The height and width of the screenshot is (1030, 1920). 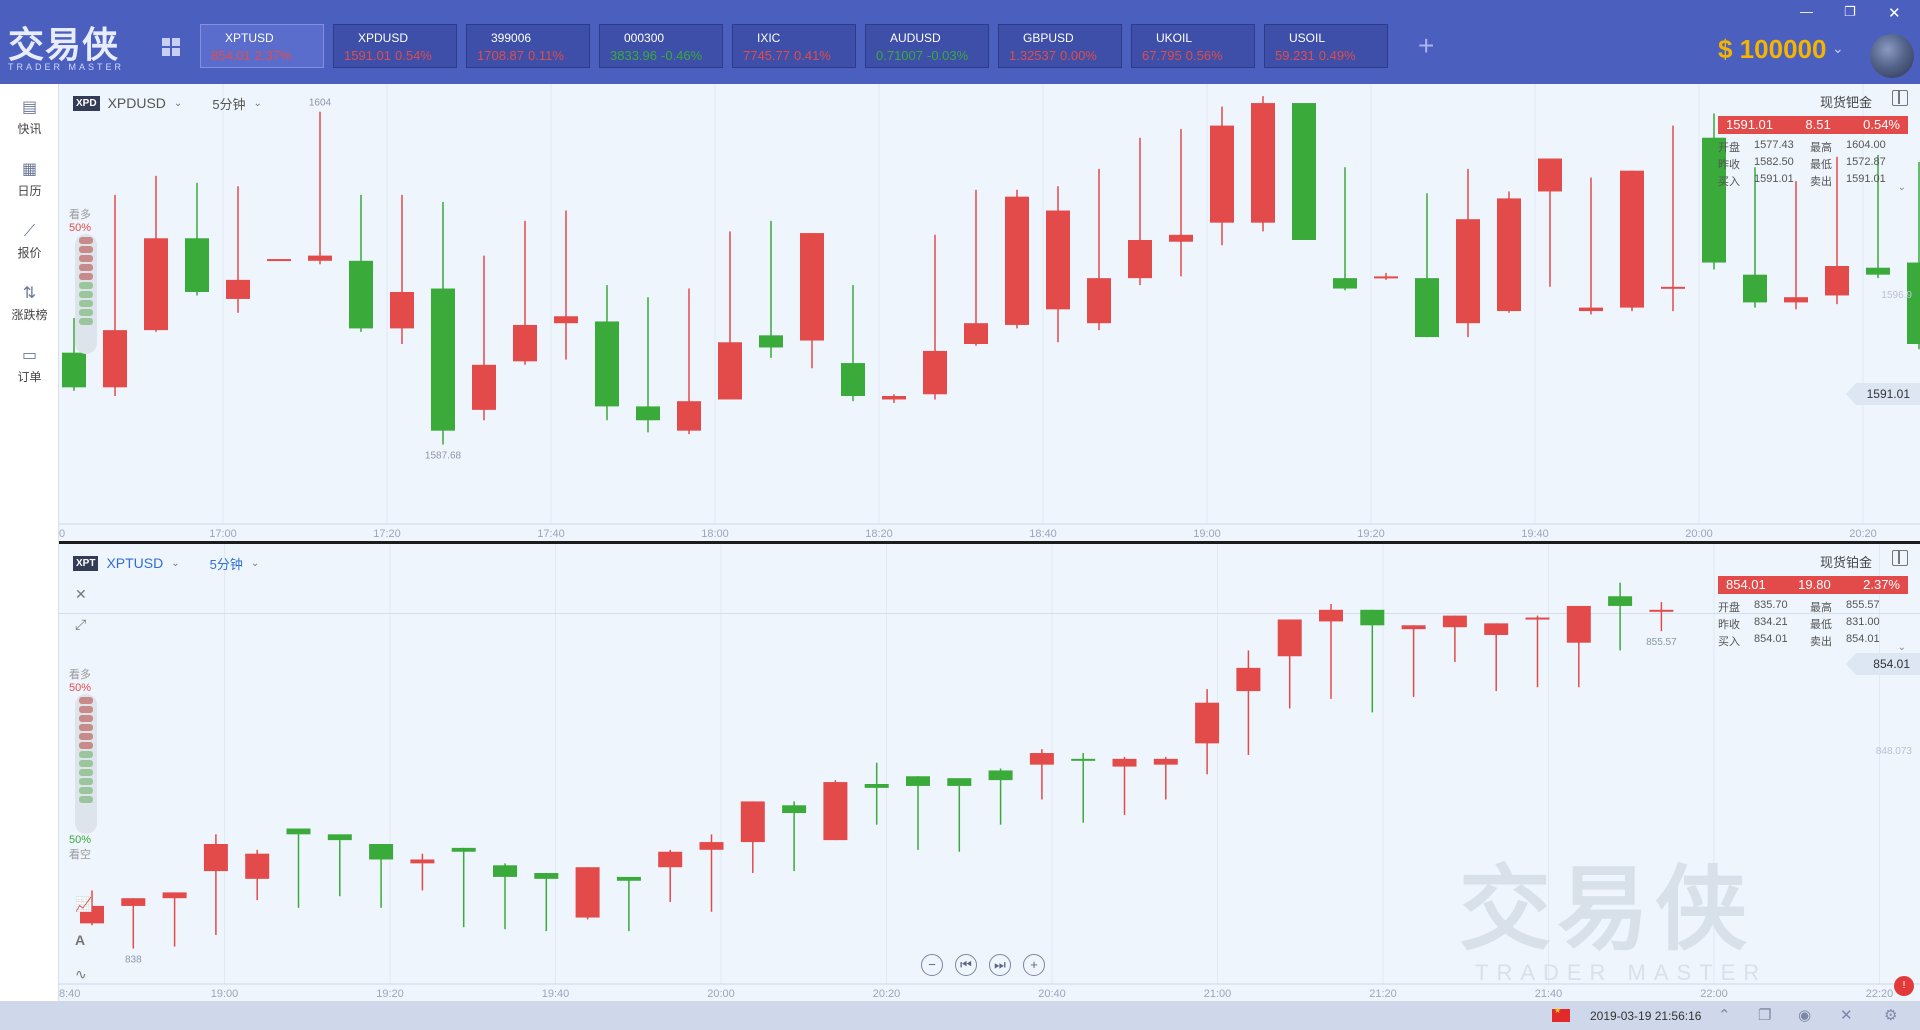 What do you see at coordinates (1813, 624) in the screenshot?
I see `prev-low-row: 昨收 834.21 最低 831.00` at bounding box center [1813, 624].